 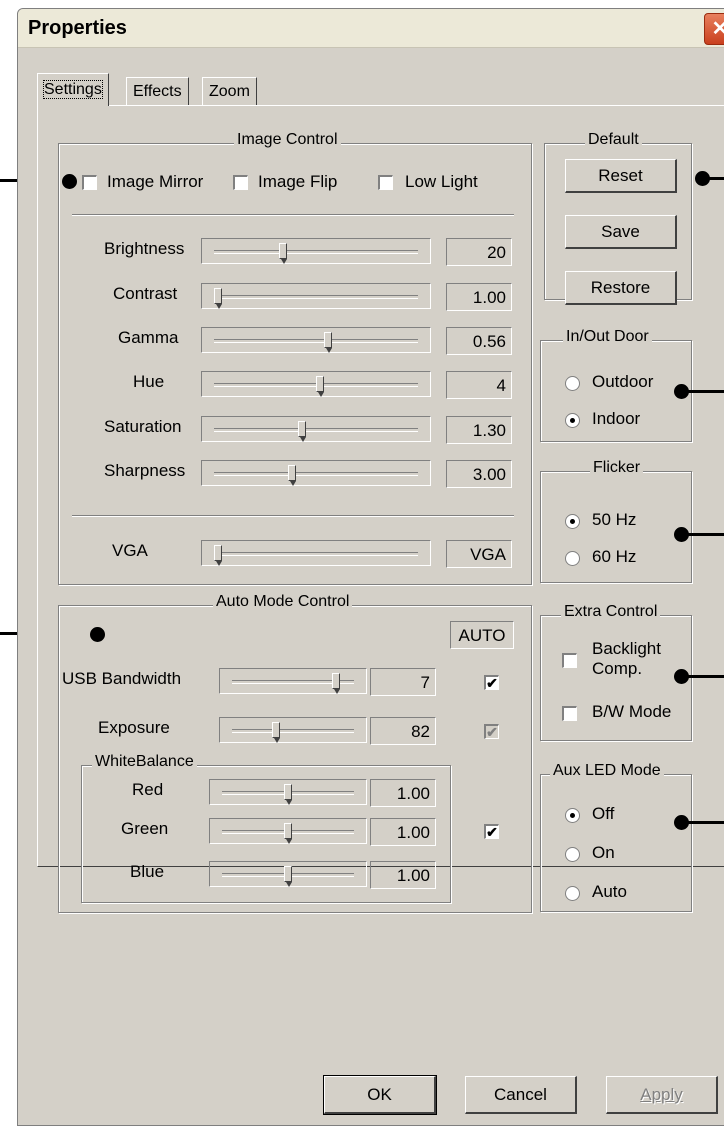 I want to click on hue-label: Hue, so click(x=149, y=381).